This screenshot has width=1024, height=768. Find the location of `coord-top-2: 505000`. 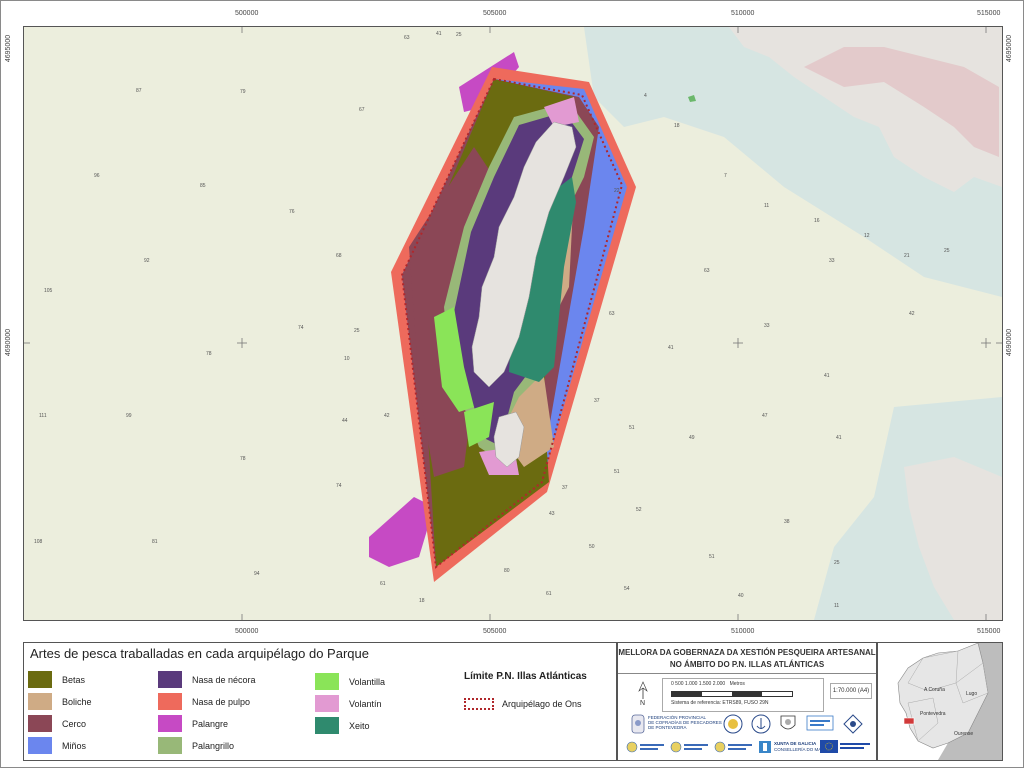

coord-top-2: 505000 is located at coordinates (495, 13).